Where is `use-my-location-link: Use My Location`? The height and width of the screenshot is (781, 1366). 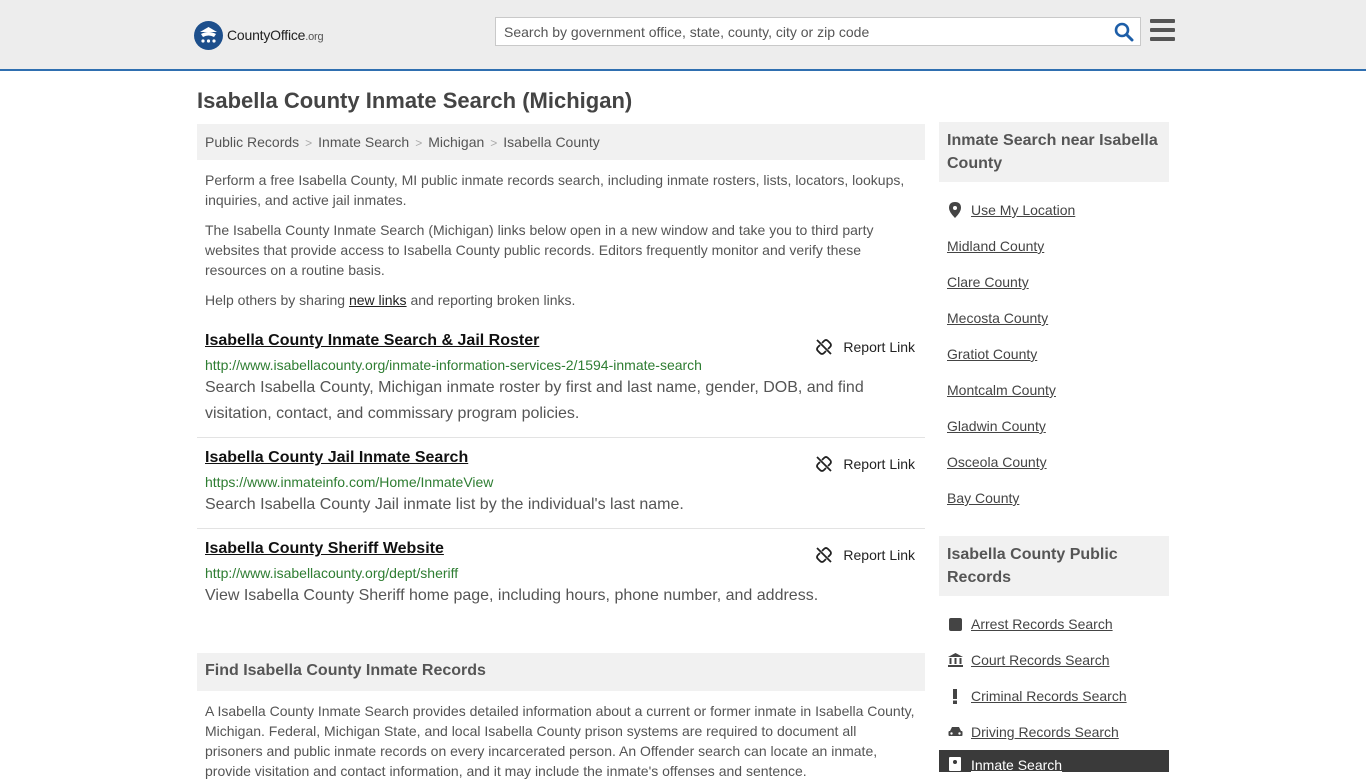 use-my-location-link: Use My Location is located at coordinates (1054, 210).